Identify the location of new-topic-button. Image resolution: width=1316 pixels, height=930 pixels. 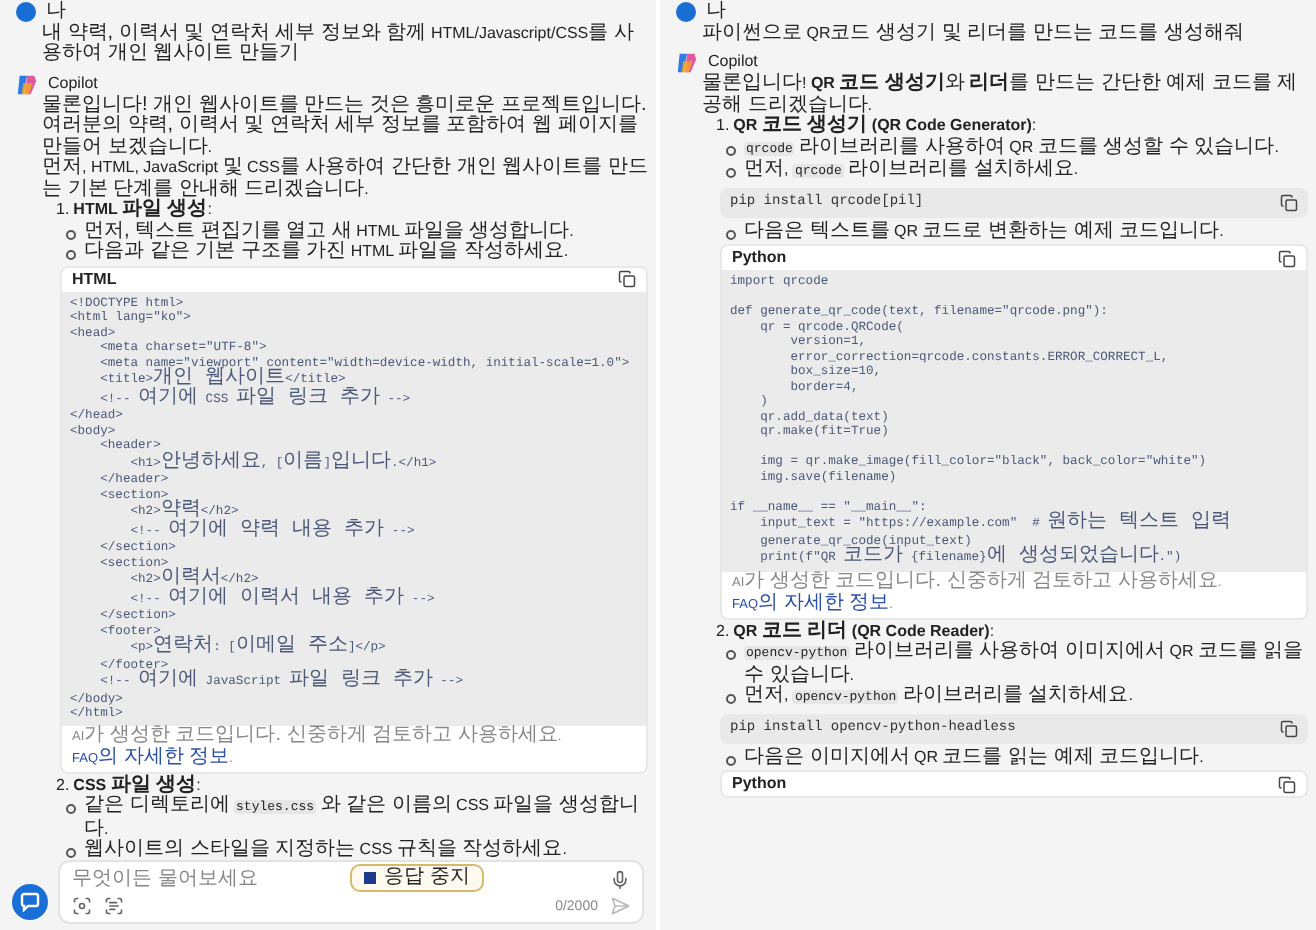
(30, 902).